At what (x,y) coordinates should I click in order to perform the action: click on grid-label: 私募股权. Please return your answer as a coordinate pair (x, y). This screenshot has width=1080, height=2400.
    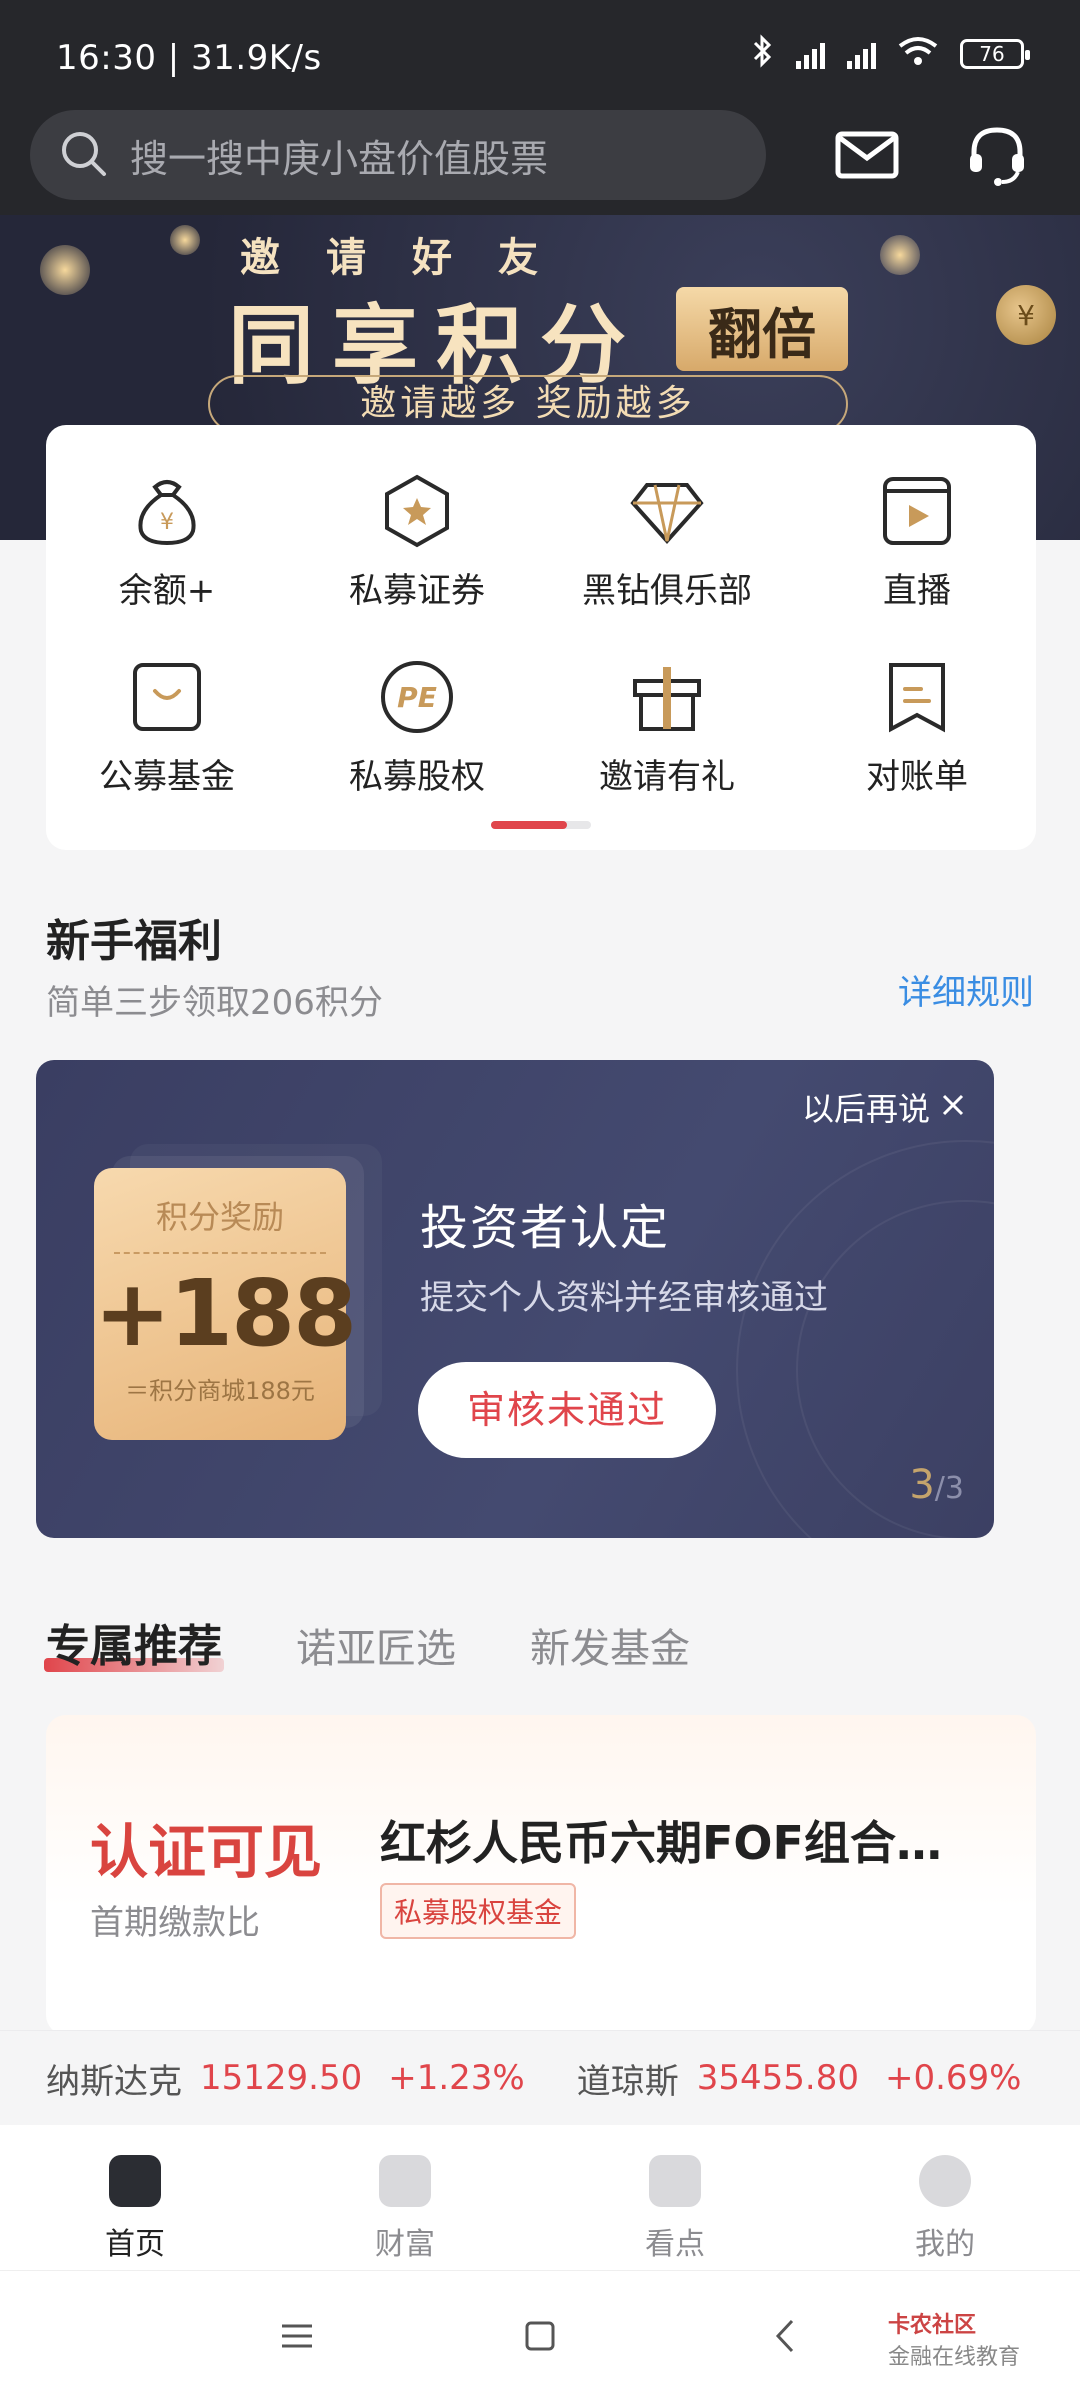
    Looking at the image, I should click on (417, 777).